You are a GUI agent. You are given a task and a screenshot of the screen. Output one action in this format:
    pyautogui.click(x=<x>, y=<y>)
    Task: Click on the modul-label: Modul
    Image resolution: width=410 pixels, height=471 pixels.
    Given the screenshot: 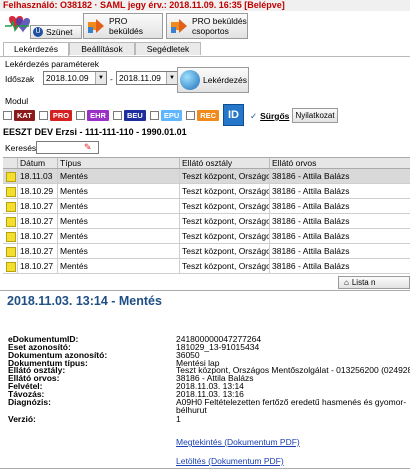 What is the action you would take?
    pyautogui.click(x=17, y=101)
    